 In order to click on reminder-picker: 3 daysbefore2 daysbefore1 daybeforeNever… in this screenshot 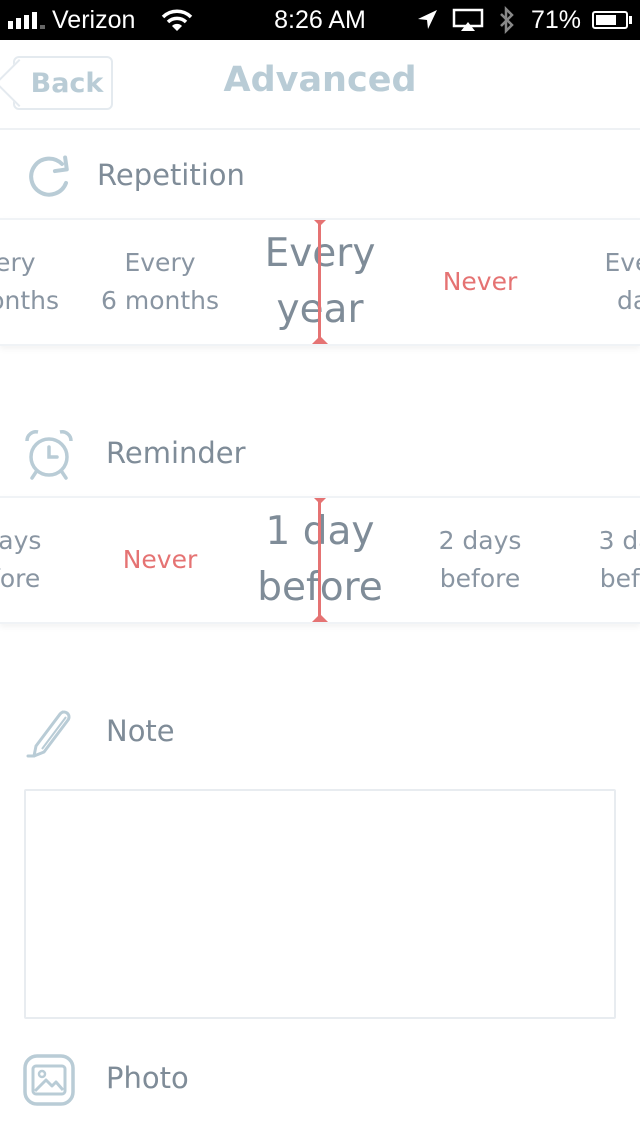, I will do `click(320, 560)`.